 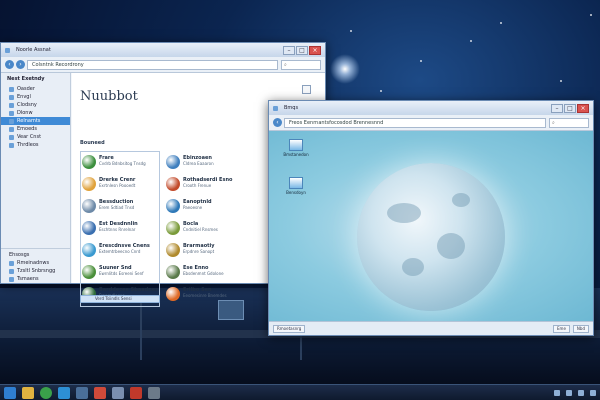 What do you see at coordinates (581, 392) in the screenshot?
I see `battery-icon` at bounding box center [581, 392].